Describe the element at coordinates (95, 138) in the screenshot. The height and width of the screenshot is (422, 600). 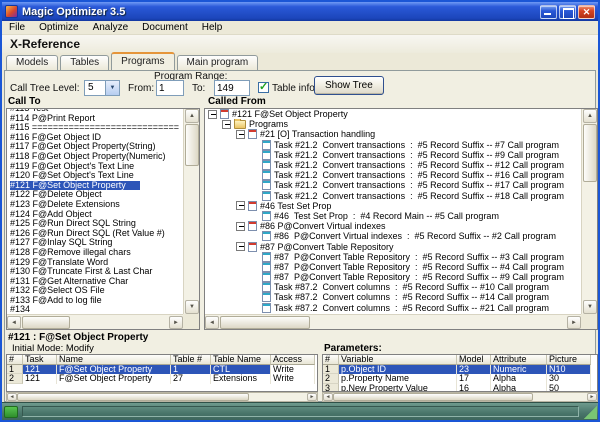
I see `call-to-item: #116 F@Get Object ID` at that location.